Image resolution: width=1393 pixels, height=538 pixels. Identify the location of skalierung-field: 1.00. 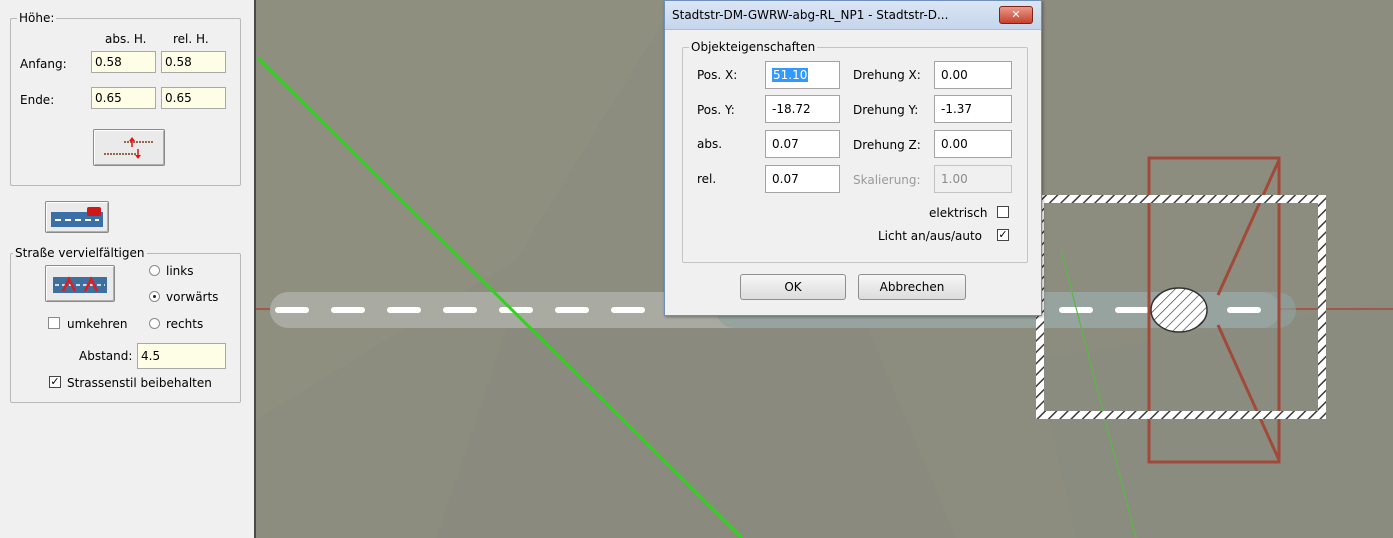
(973, 179).